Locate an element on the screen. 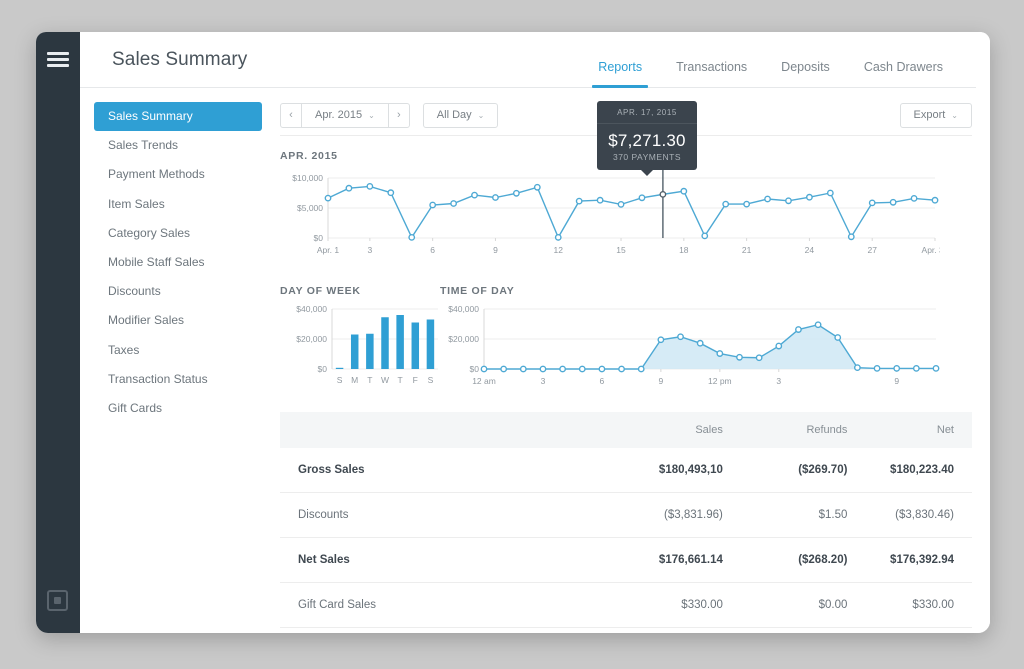  export-button: Export ⌄ is located at coordinates (935, 115).